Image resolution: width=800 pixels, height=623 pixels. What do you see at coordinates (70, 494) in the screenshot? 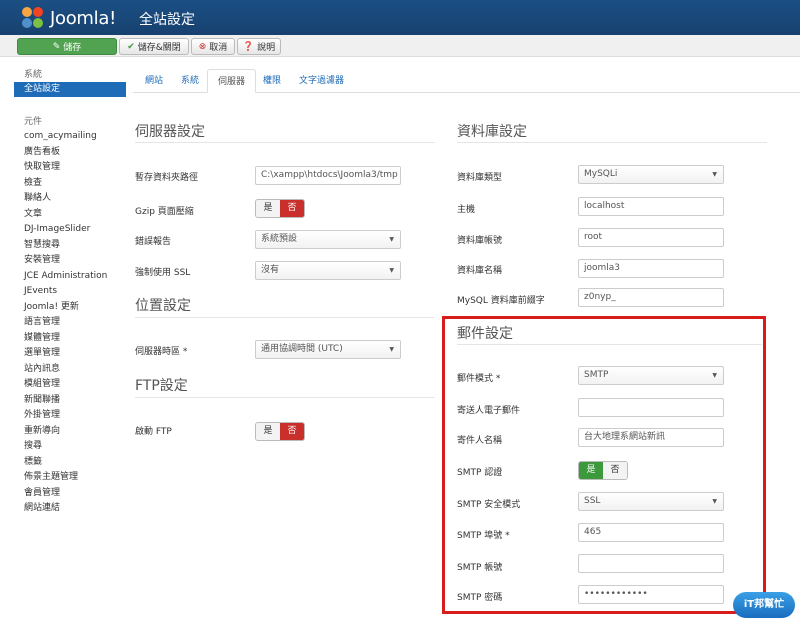
I see `sidebar-item: 會員管理` at bounding box center [70, 494].